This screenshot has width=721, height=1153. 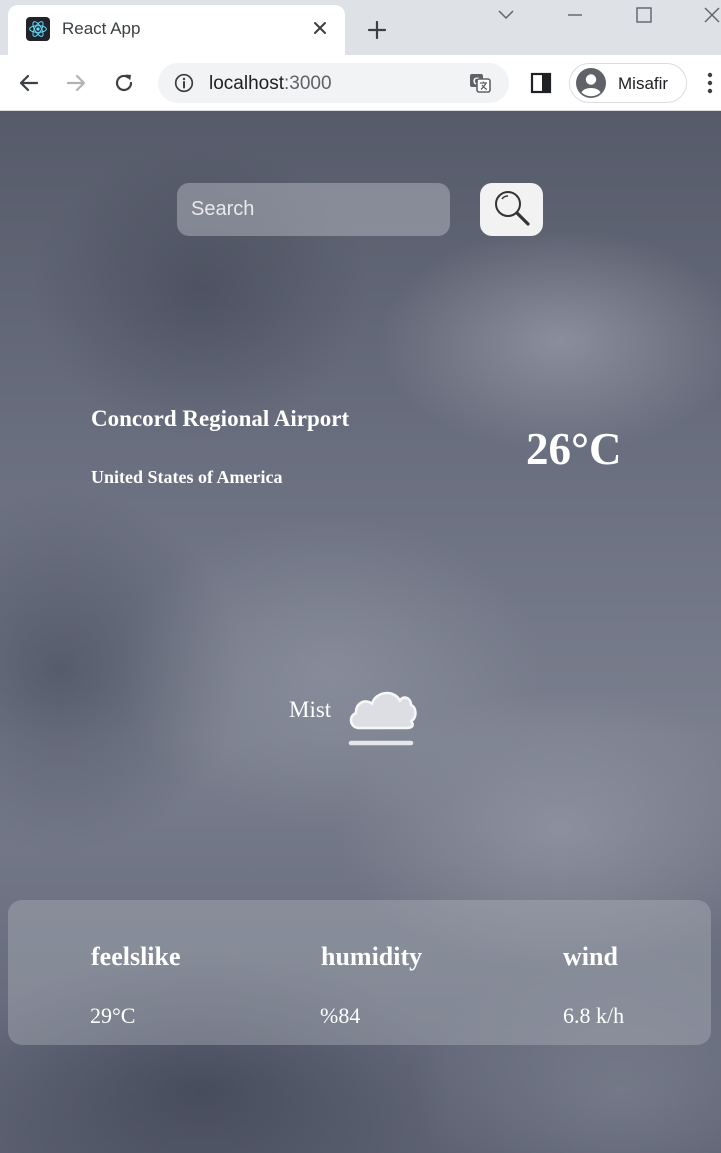 What do you see at coordinates (101, 28) in the screenshot?
I see `tab-title: React App` at bounding box center [101, 28].